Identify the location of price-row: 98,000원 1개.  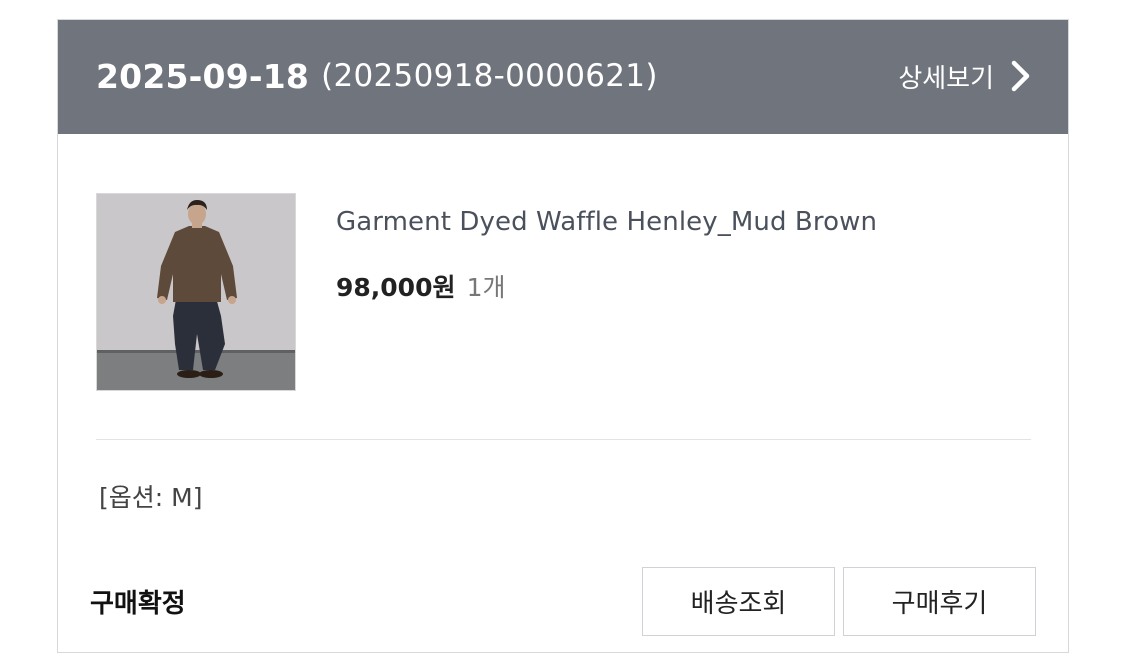
(420, 286).